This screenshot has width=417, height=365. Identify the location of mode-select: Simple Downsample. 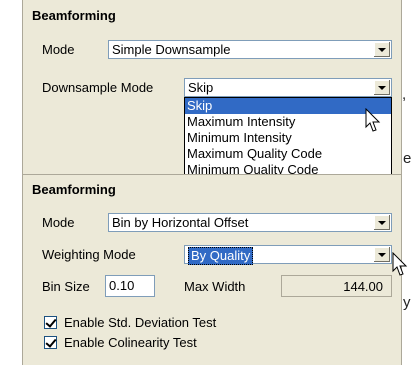
(250, 49).